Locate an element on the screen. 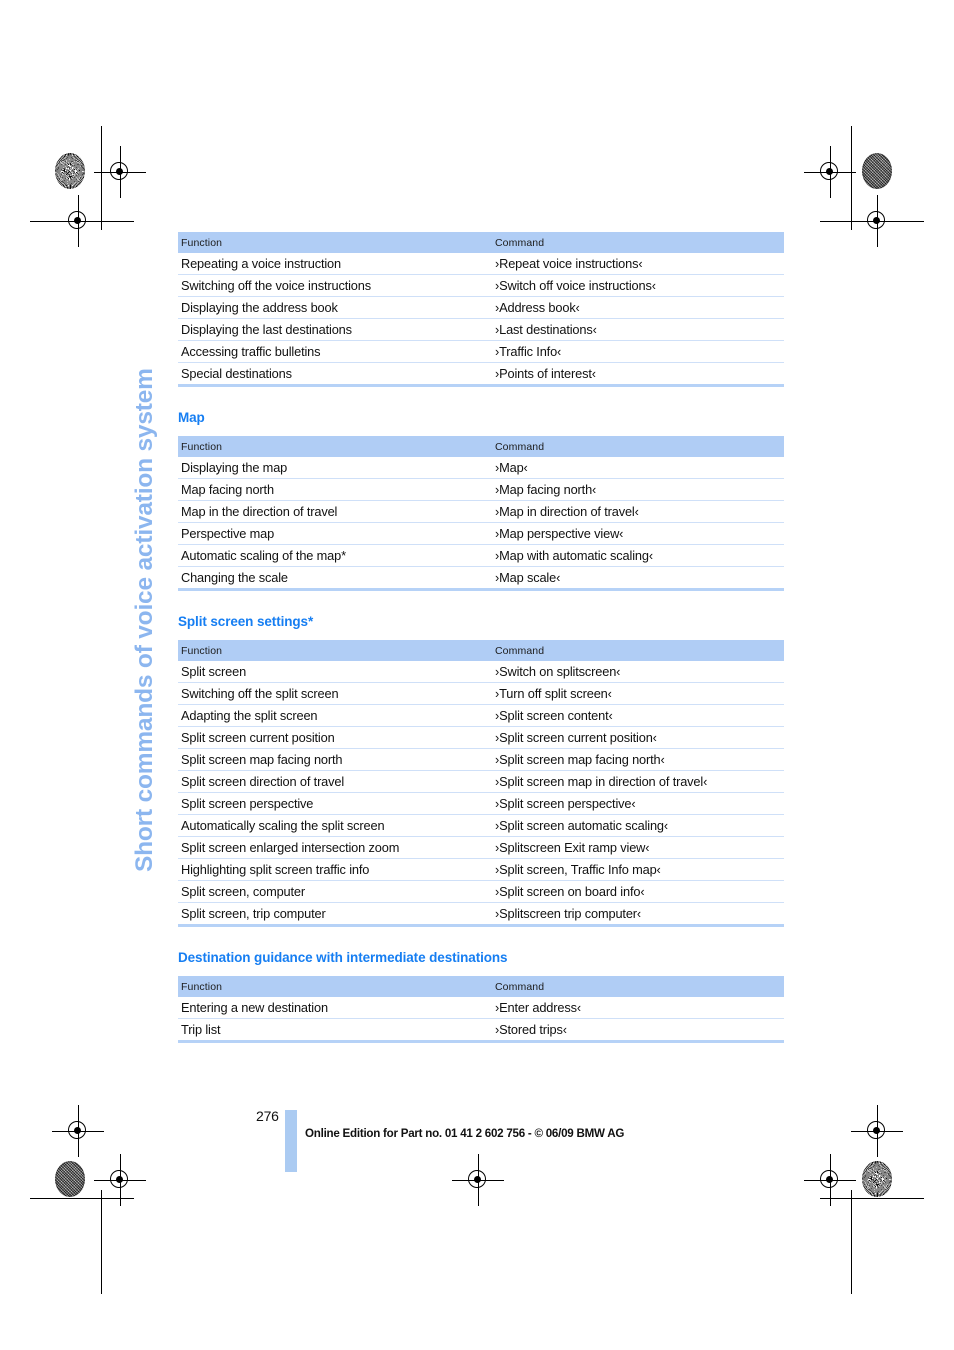 The height and width of the screenshot is (1350, 954). table-row: Special destinations ›Points of interest‹ is located at coordinates (481, 374).